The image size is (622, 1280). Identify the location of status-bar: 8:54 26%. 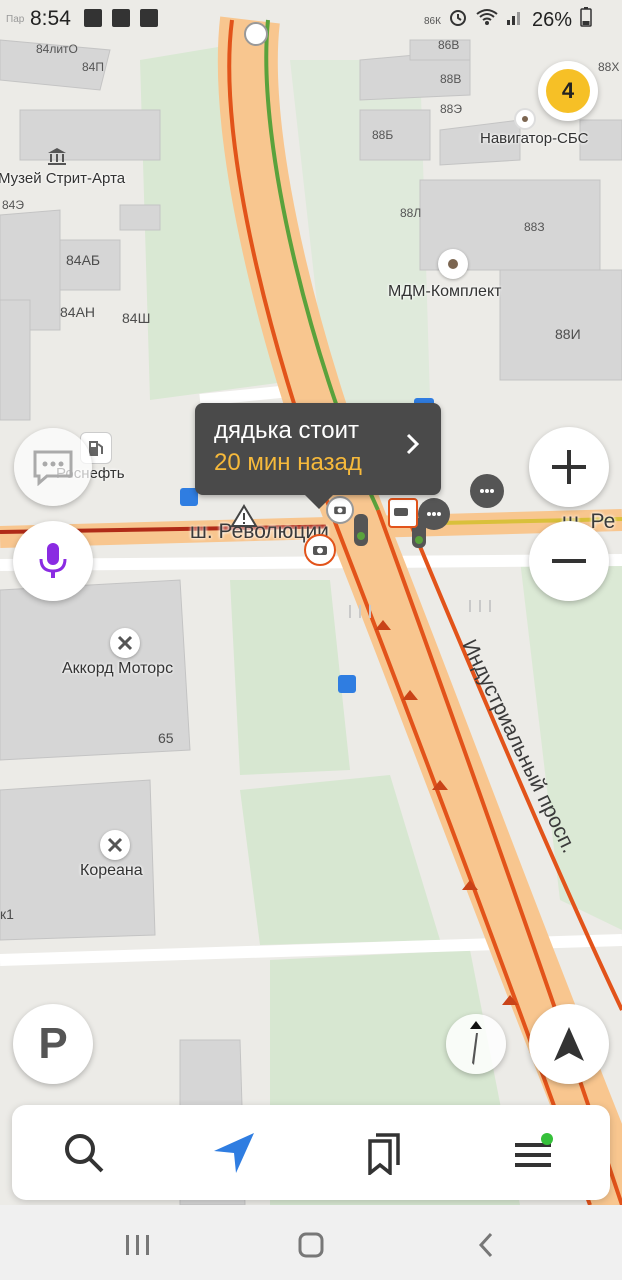
(311, 18).